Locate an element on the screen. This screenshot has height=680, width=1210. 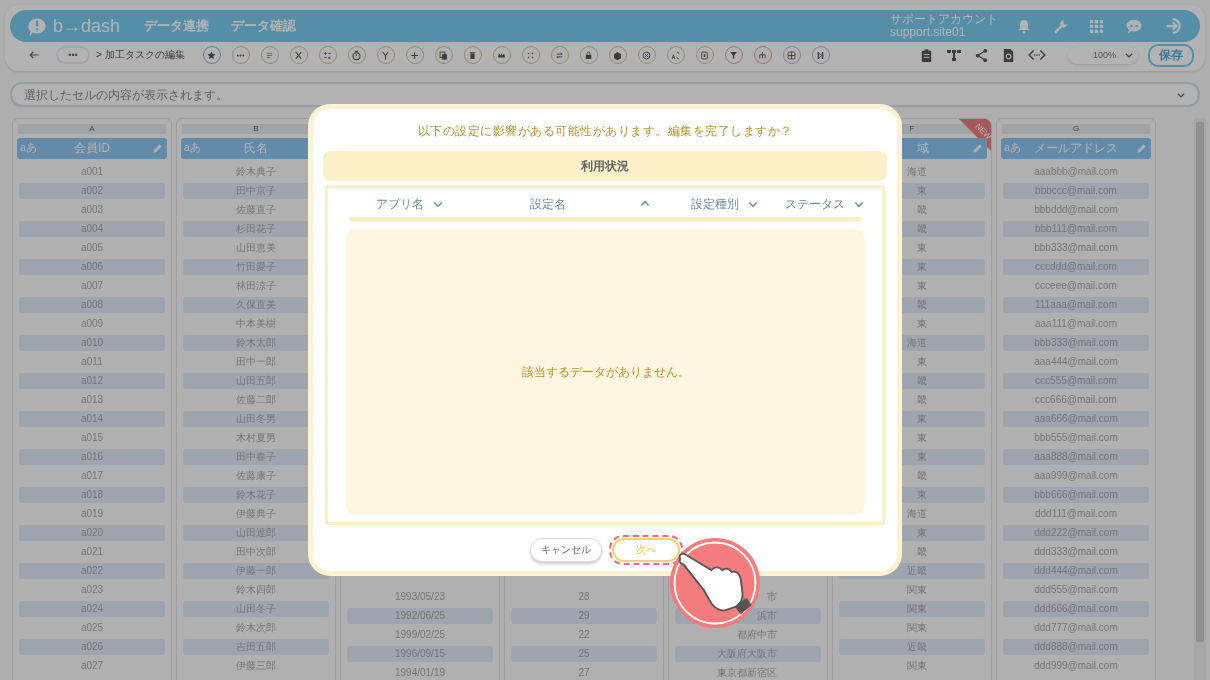
table-cell: aaa888@mail.com is located at coordinates (1076, 456).